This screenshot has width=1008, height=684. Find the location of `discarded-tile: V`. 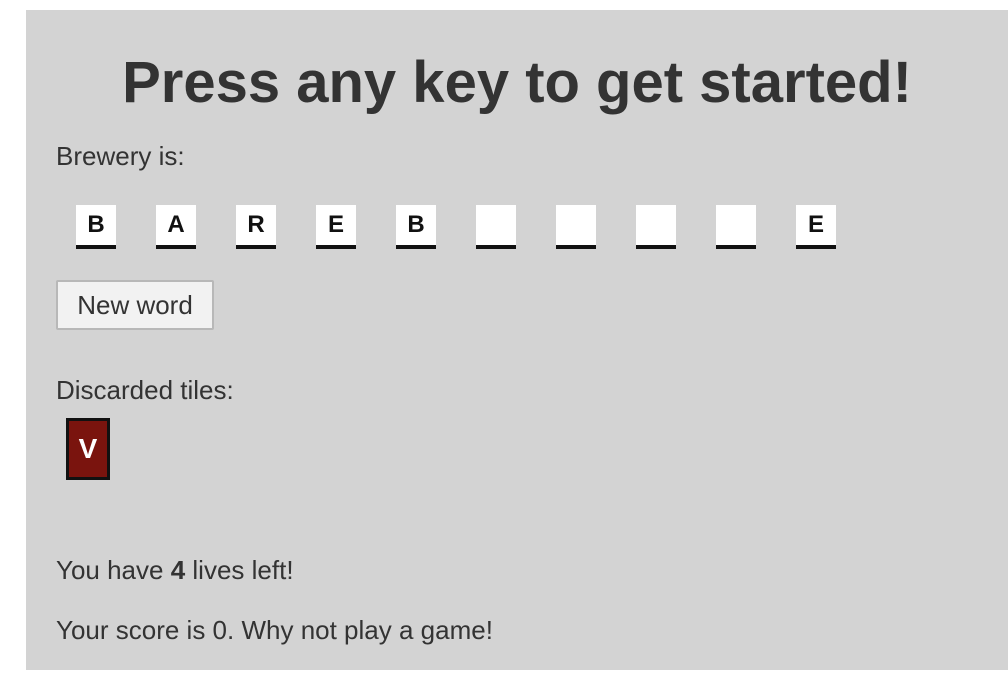

discarded-tile: V is located at coordinates (88, 449).